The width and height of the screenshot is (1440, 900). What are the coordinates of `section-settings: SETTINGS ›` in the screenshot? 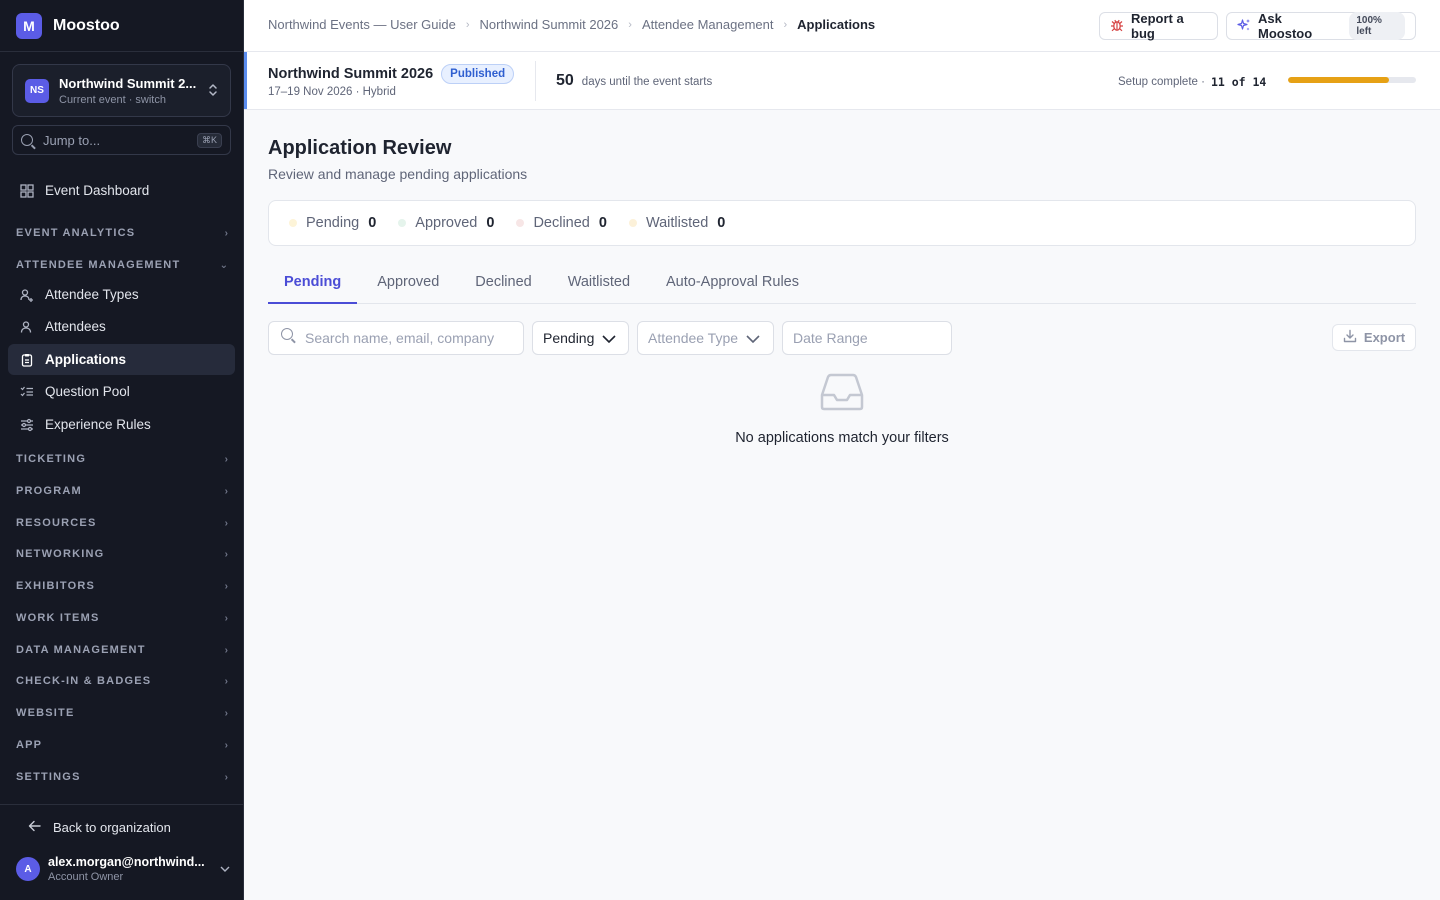 It's located at (122, 777).